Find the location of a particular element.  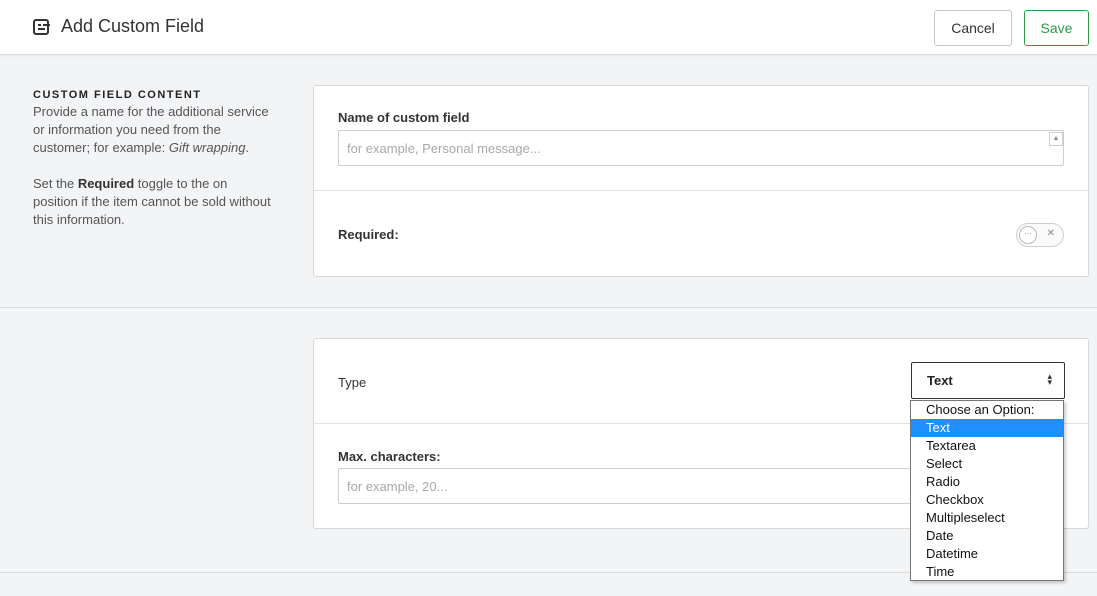

section-heading: CUSTOM FIELD CONTENT is located at coordinates (117, 95).